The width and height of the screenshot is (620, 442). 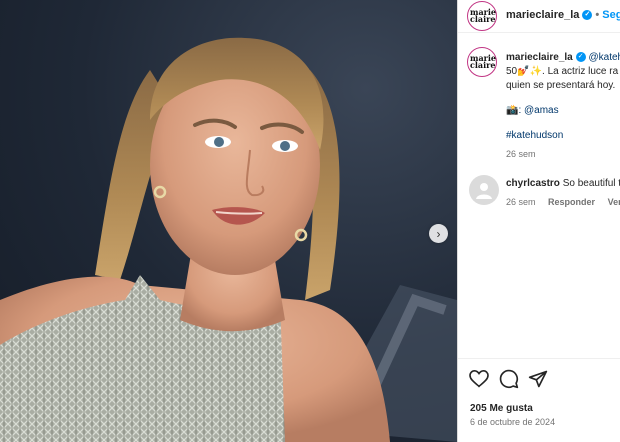 I want to click on caption-line-2: 50💅✨. La actriz luce ra, so click(x=562, y=71).